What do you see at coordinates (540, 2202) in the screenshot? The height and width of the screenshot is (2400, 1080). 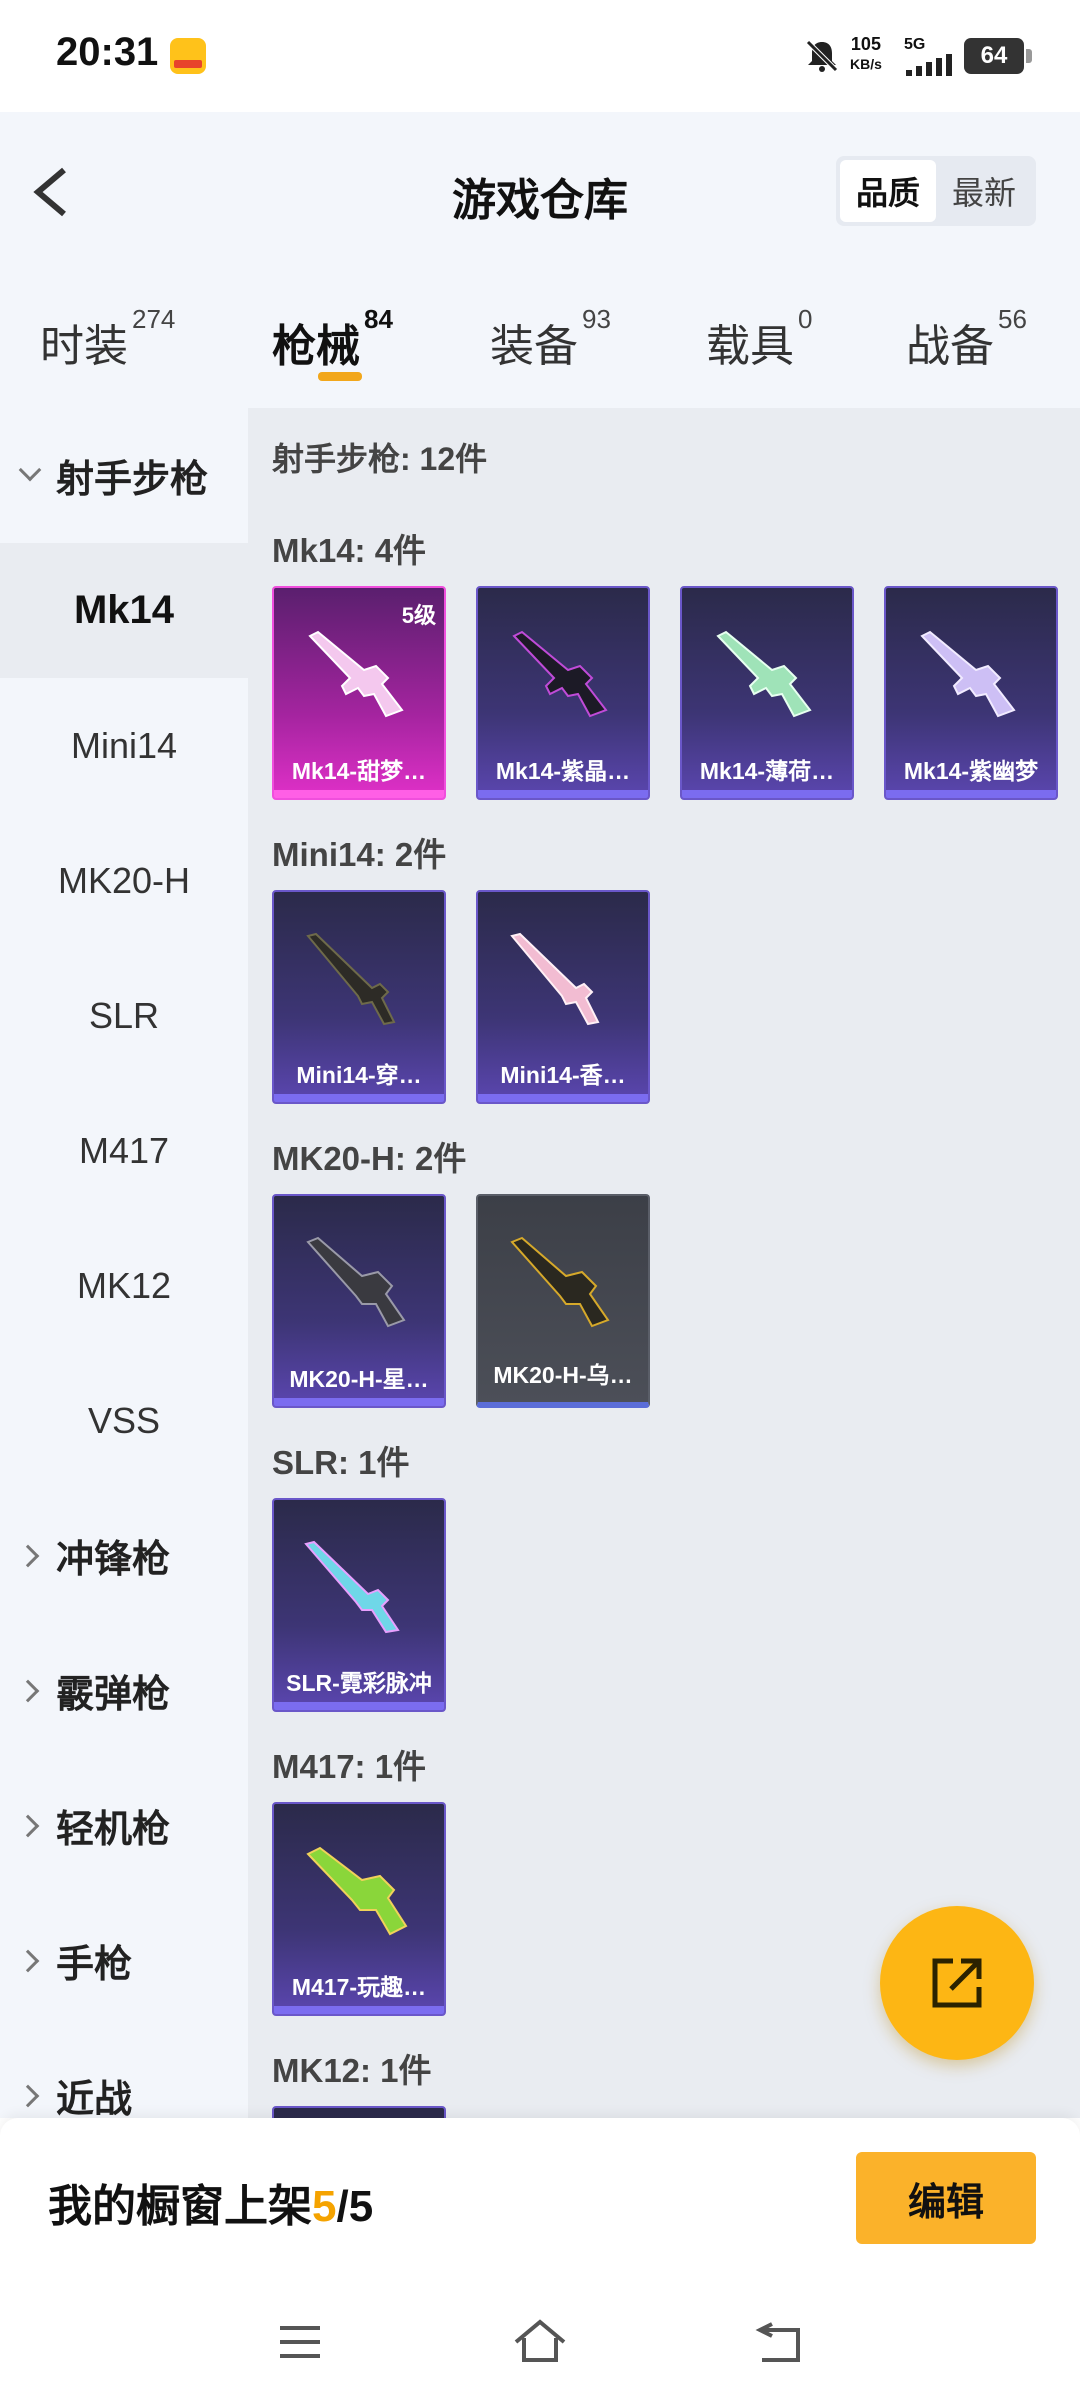 I see `showcase-panel: 我的橱窗上架5/5 编辑` at bounding box center [540, 2202].